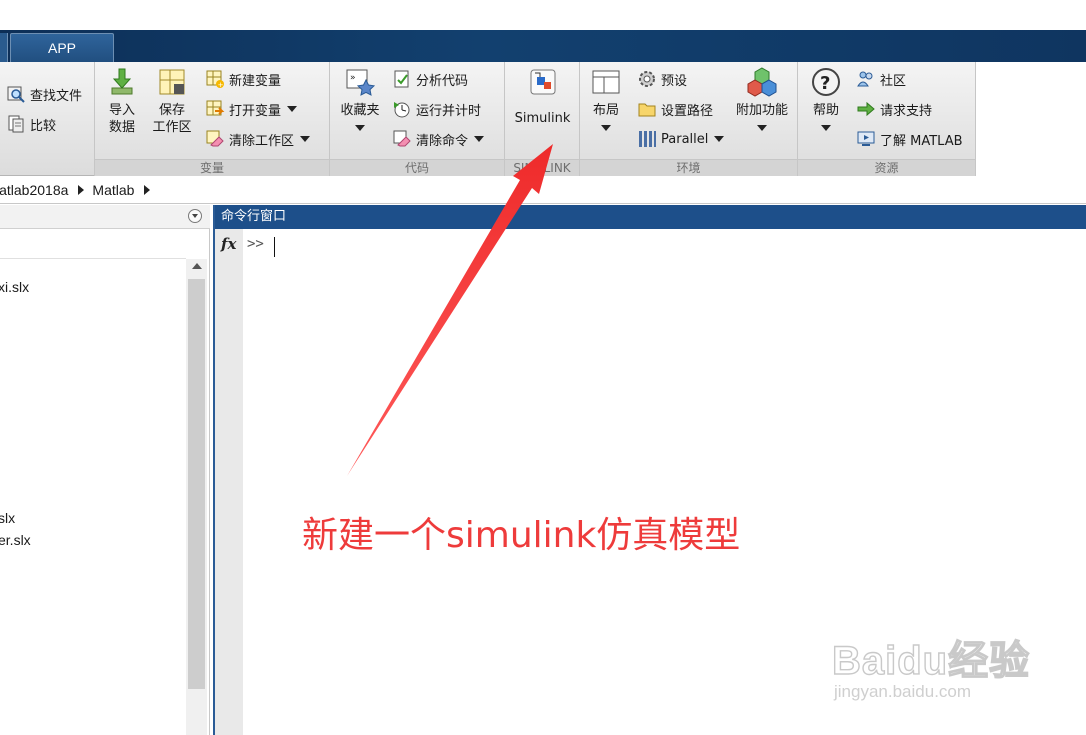 The image size is (1086, 735). I want to click on layout-button: 布局, so click(606, 98).